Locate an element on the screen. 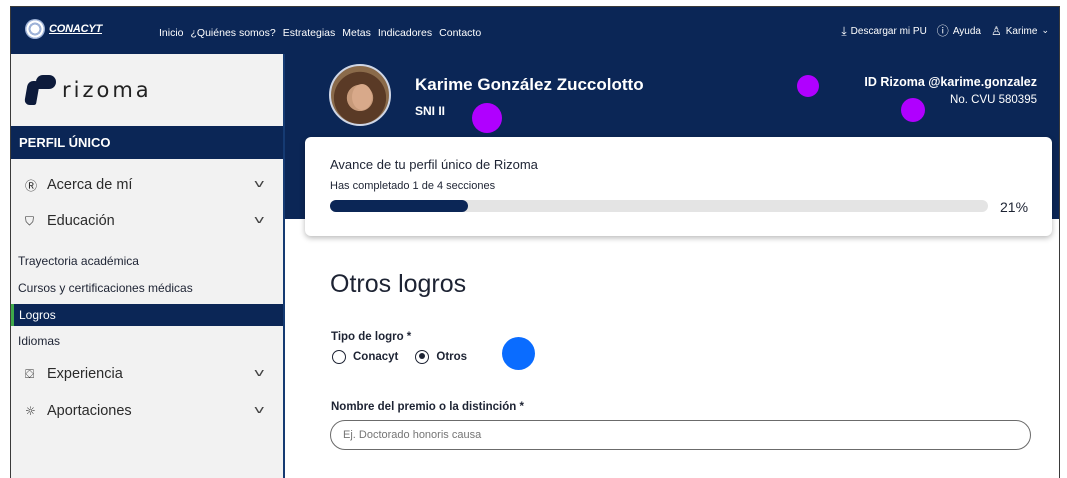 The height and width of the screenshot is (478, 1067). sidebar-subitem-idiomas: Idiomas is located at coordinates (147, 341).